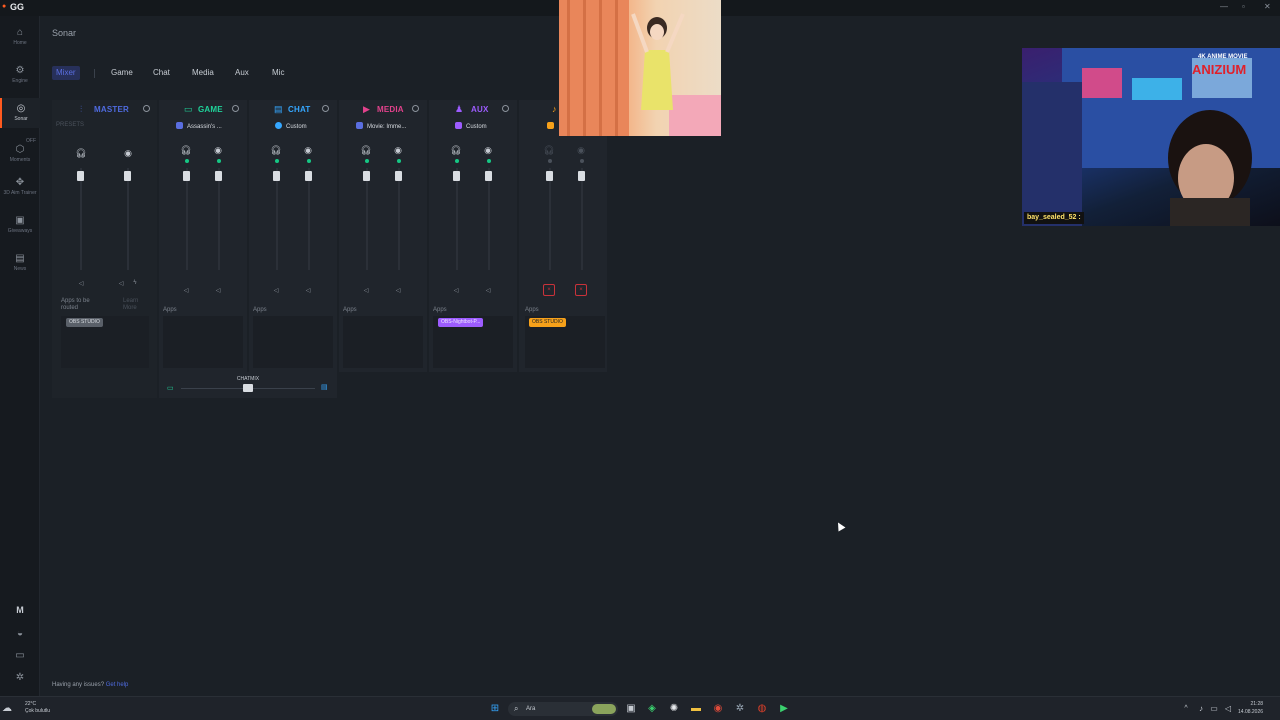 The height and width of the screenshot is (720, 1280). What do you see at coordinates (456, 176) in the screenshot?
I see `aux-fader-knob` at bounding box center [456, 176].